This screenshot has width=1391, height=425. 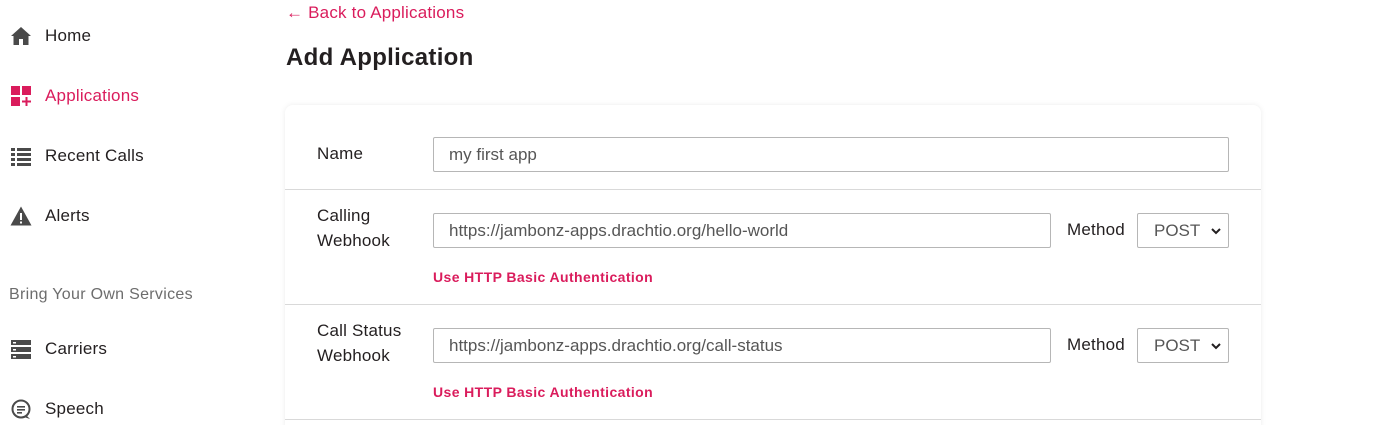 What do you see at coordinates (92, 95) in the screenshot?
I see `sidebar-item-label: Applications` at bounding box center [92, 95].